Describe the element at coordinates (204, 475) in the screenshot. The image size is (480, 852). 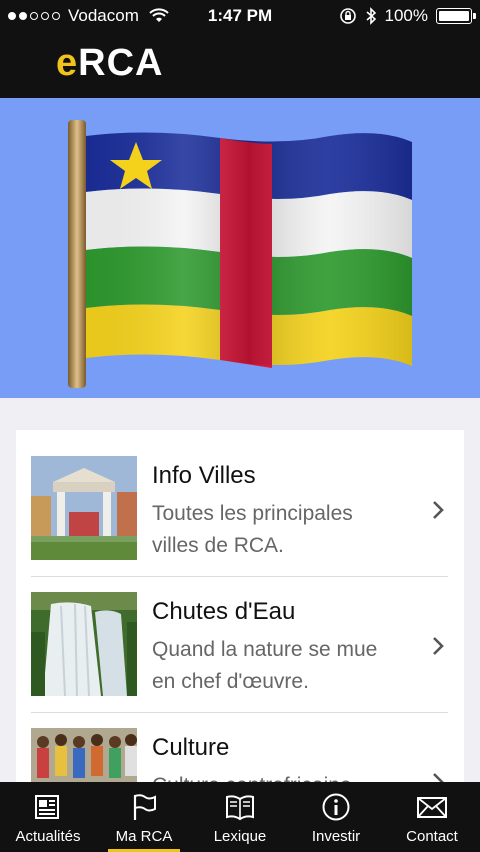
I see `menu-item-title: Info Villes` at that location.